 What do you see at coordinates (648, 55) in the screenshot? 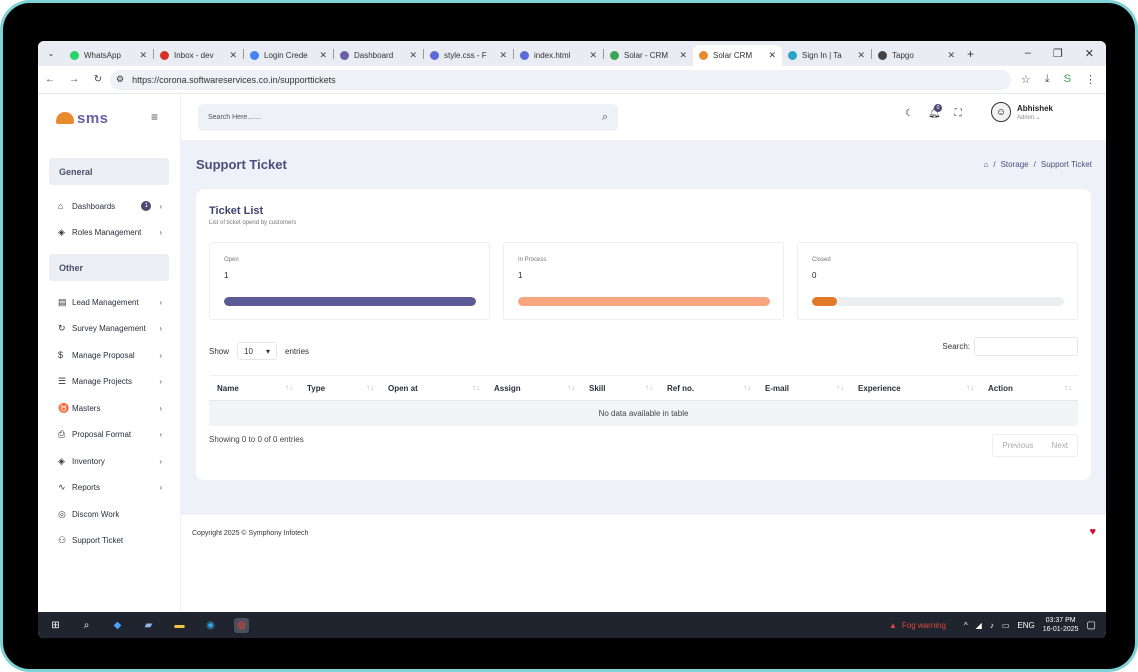
I see `browser-tab: Solar - CRM ✕` at bounding box center [648, 55].